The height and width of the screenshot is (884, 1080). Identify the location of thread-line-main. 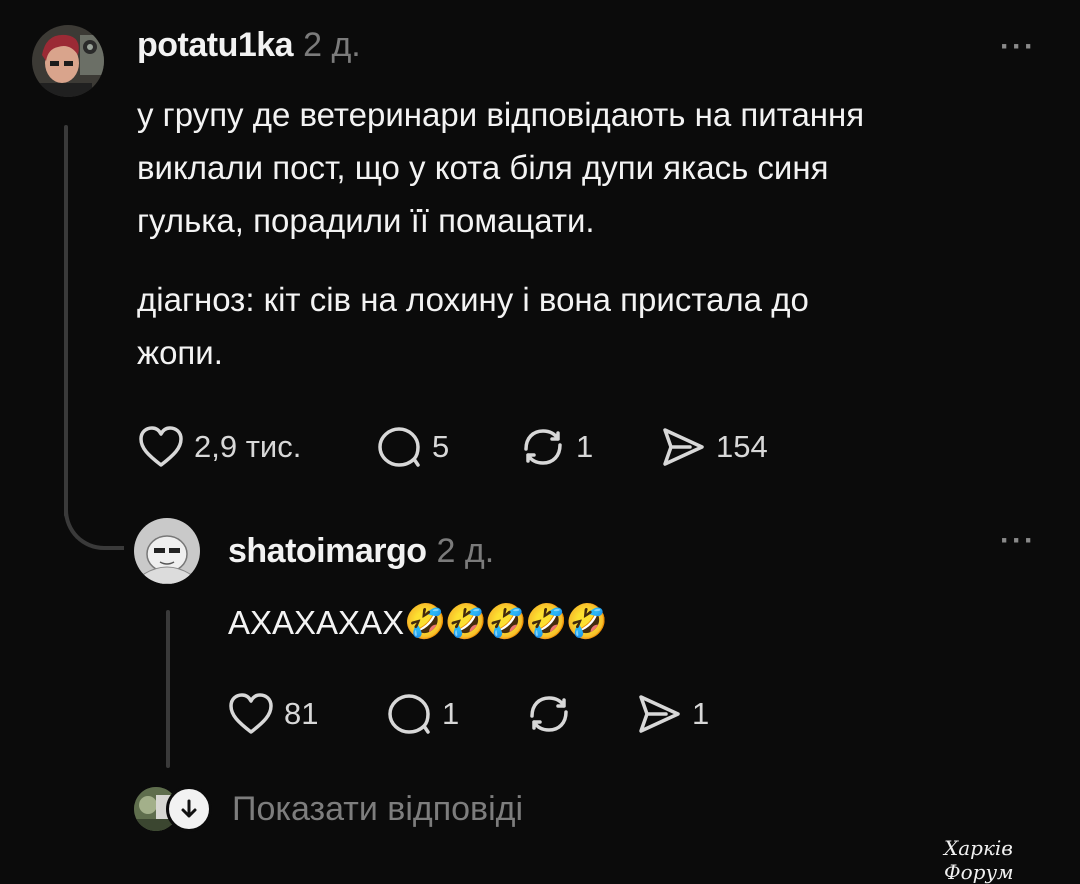
(66, 321).